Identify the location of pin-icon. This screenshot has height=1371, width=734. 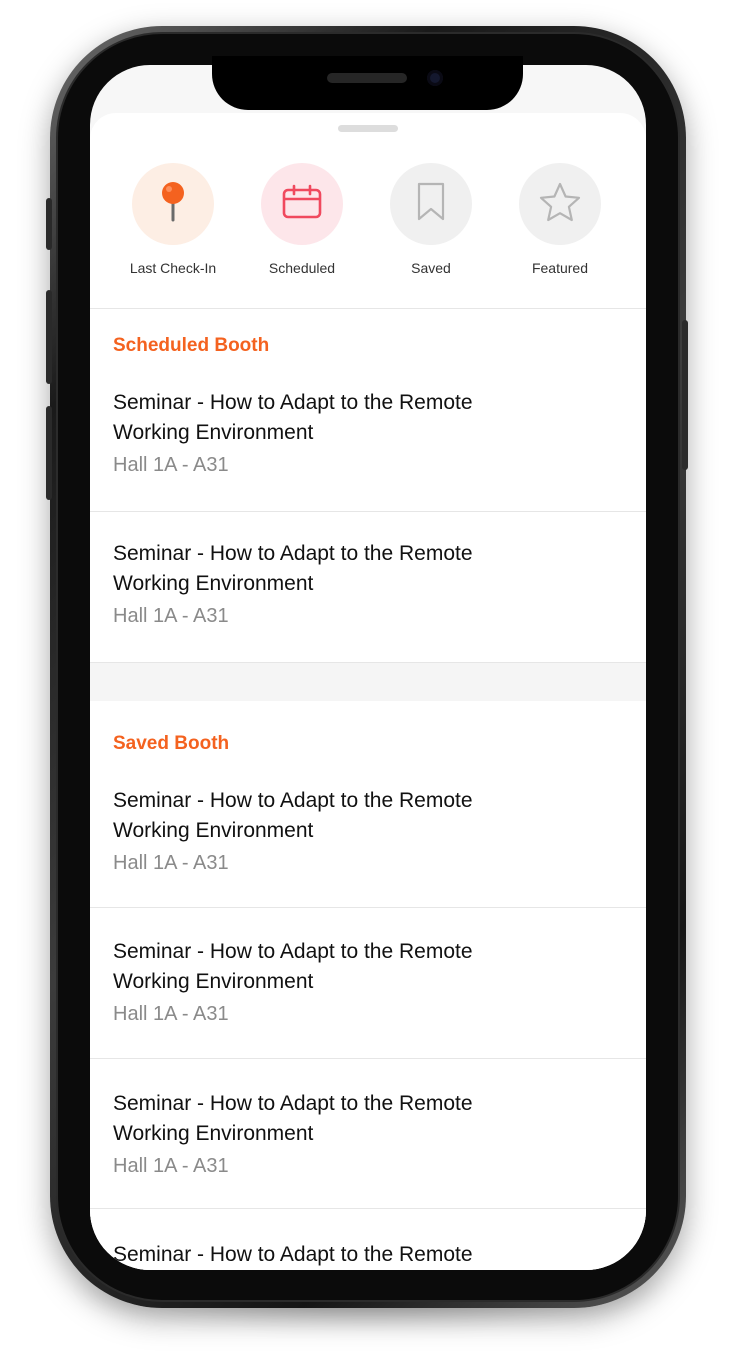
(173, 204).